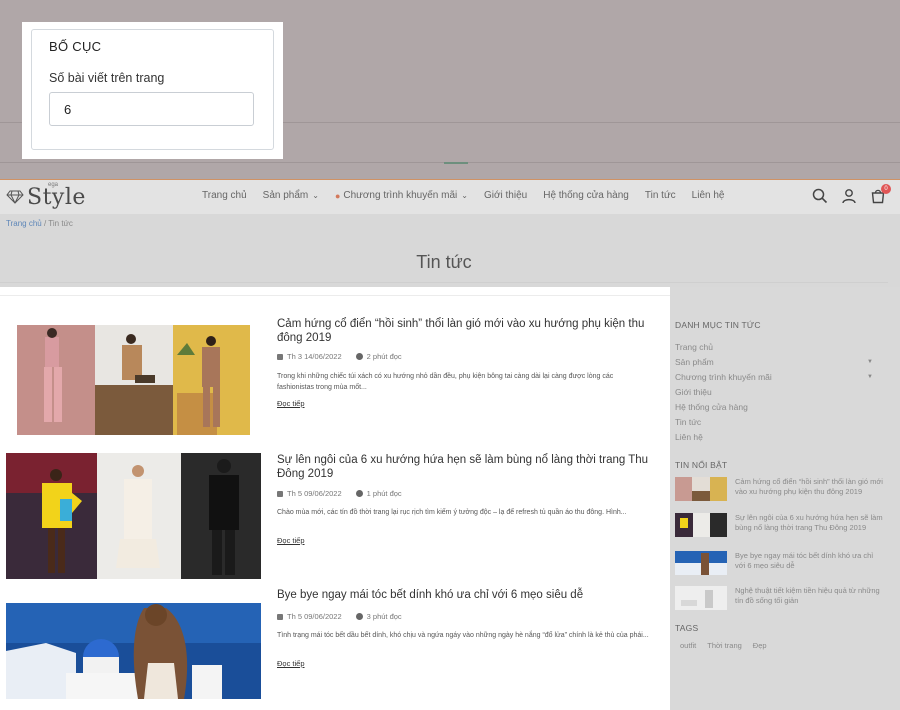 The width and height of the screenshot is (900, 710). I want to click on diamond-icon, so click(15, 197).